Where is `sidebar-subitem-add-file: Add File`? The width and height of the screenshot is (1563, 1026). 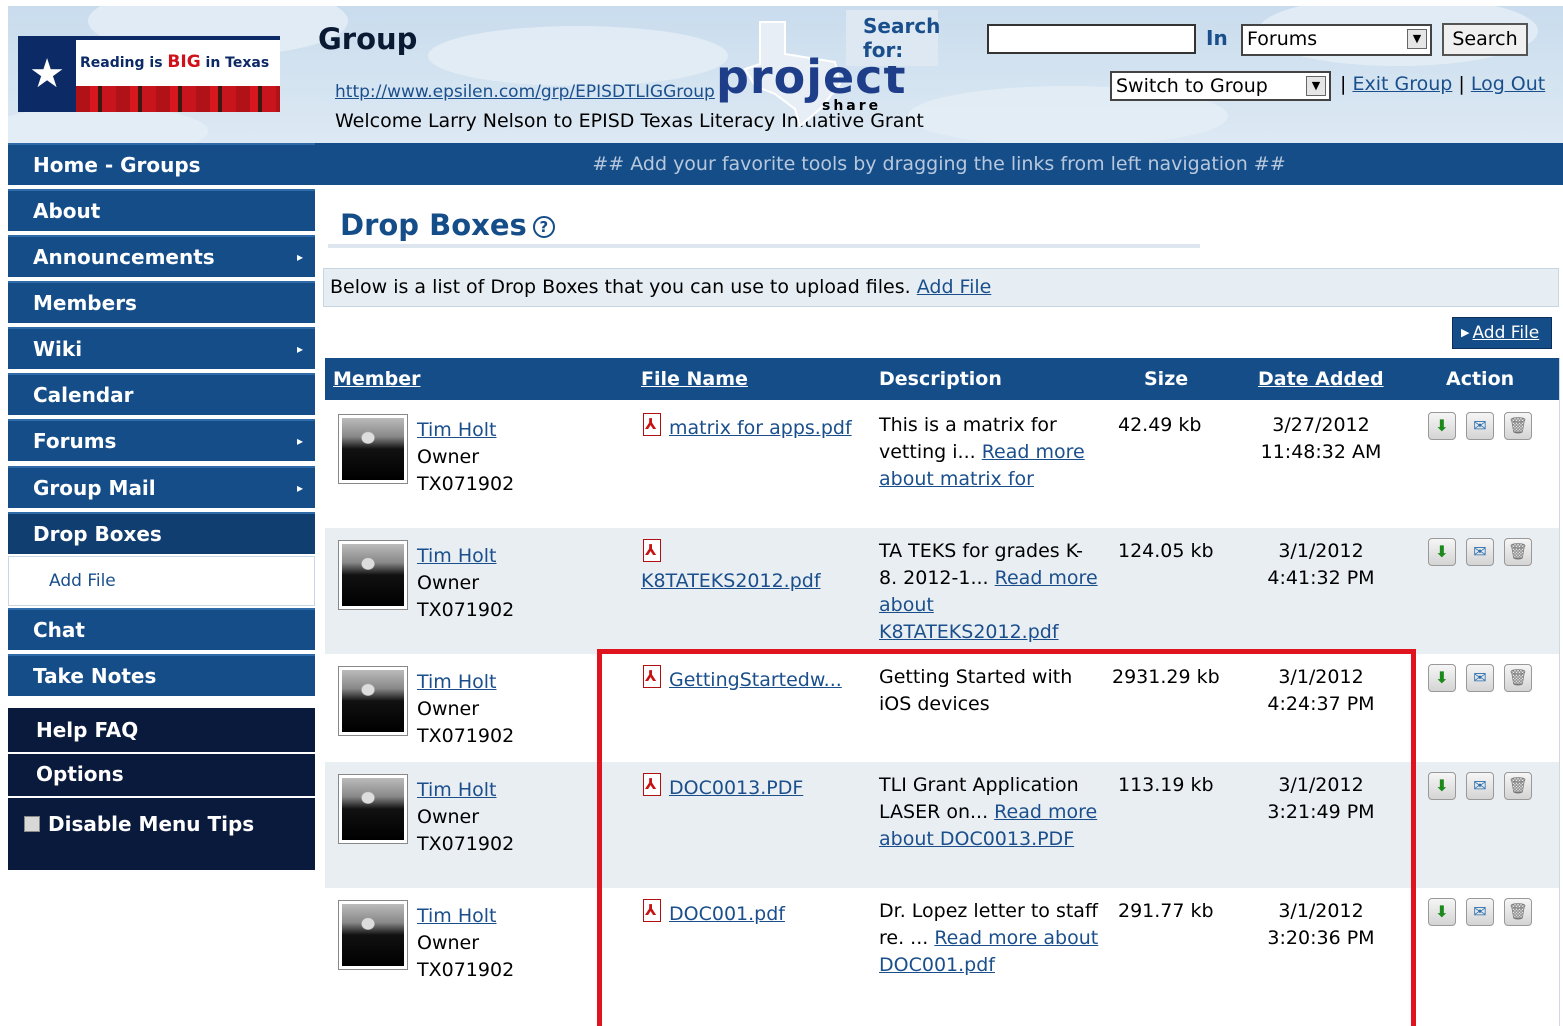 sidebar-subitem-add-file: Add File is located at coordinates (161, 581).